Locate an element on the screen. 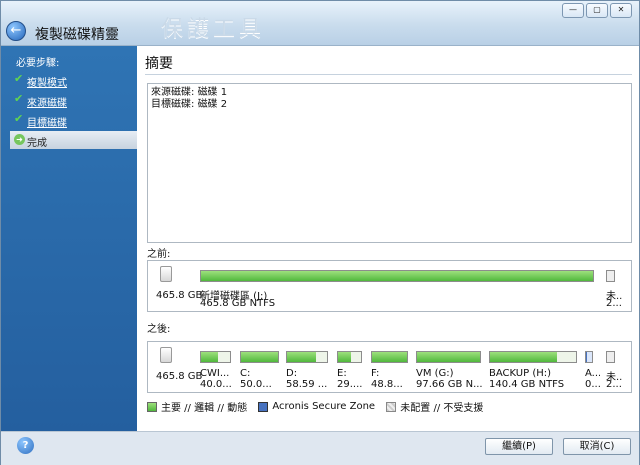 Image resolution: width=640 pixels, height=465 pixels. sidebar-step-label: 完成 is located at coordinates (37, 143).